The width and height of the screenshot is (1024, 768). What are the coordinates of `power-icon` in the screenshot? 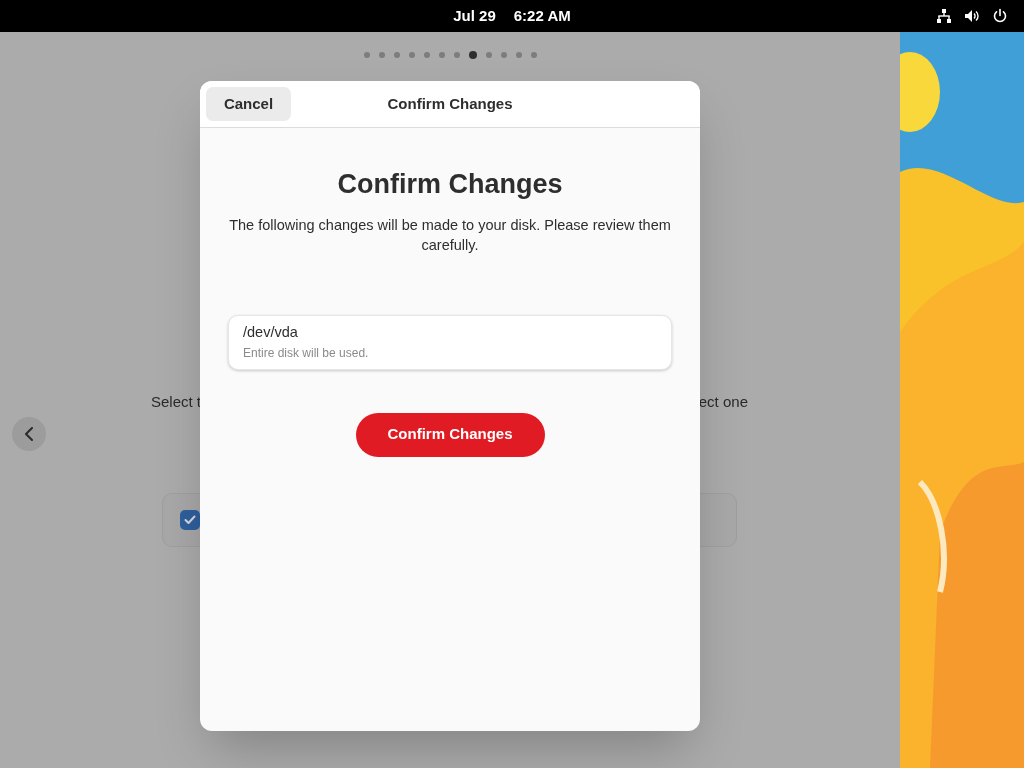 It's located at (1000, 16).